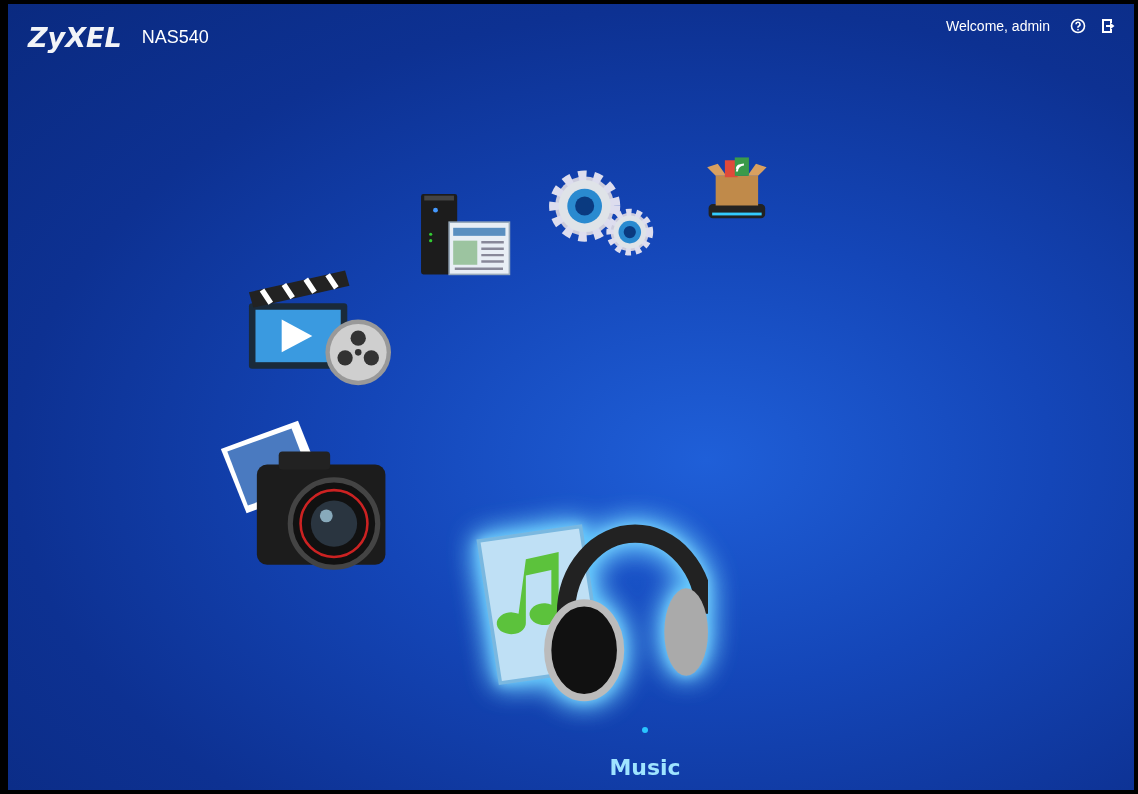  I want to click on welcome-text: Welcome, admin, so click(998, 26).